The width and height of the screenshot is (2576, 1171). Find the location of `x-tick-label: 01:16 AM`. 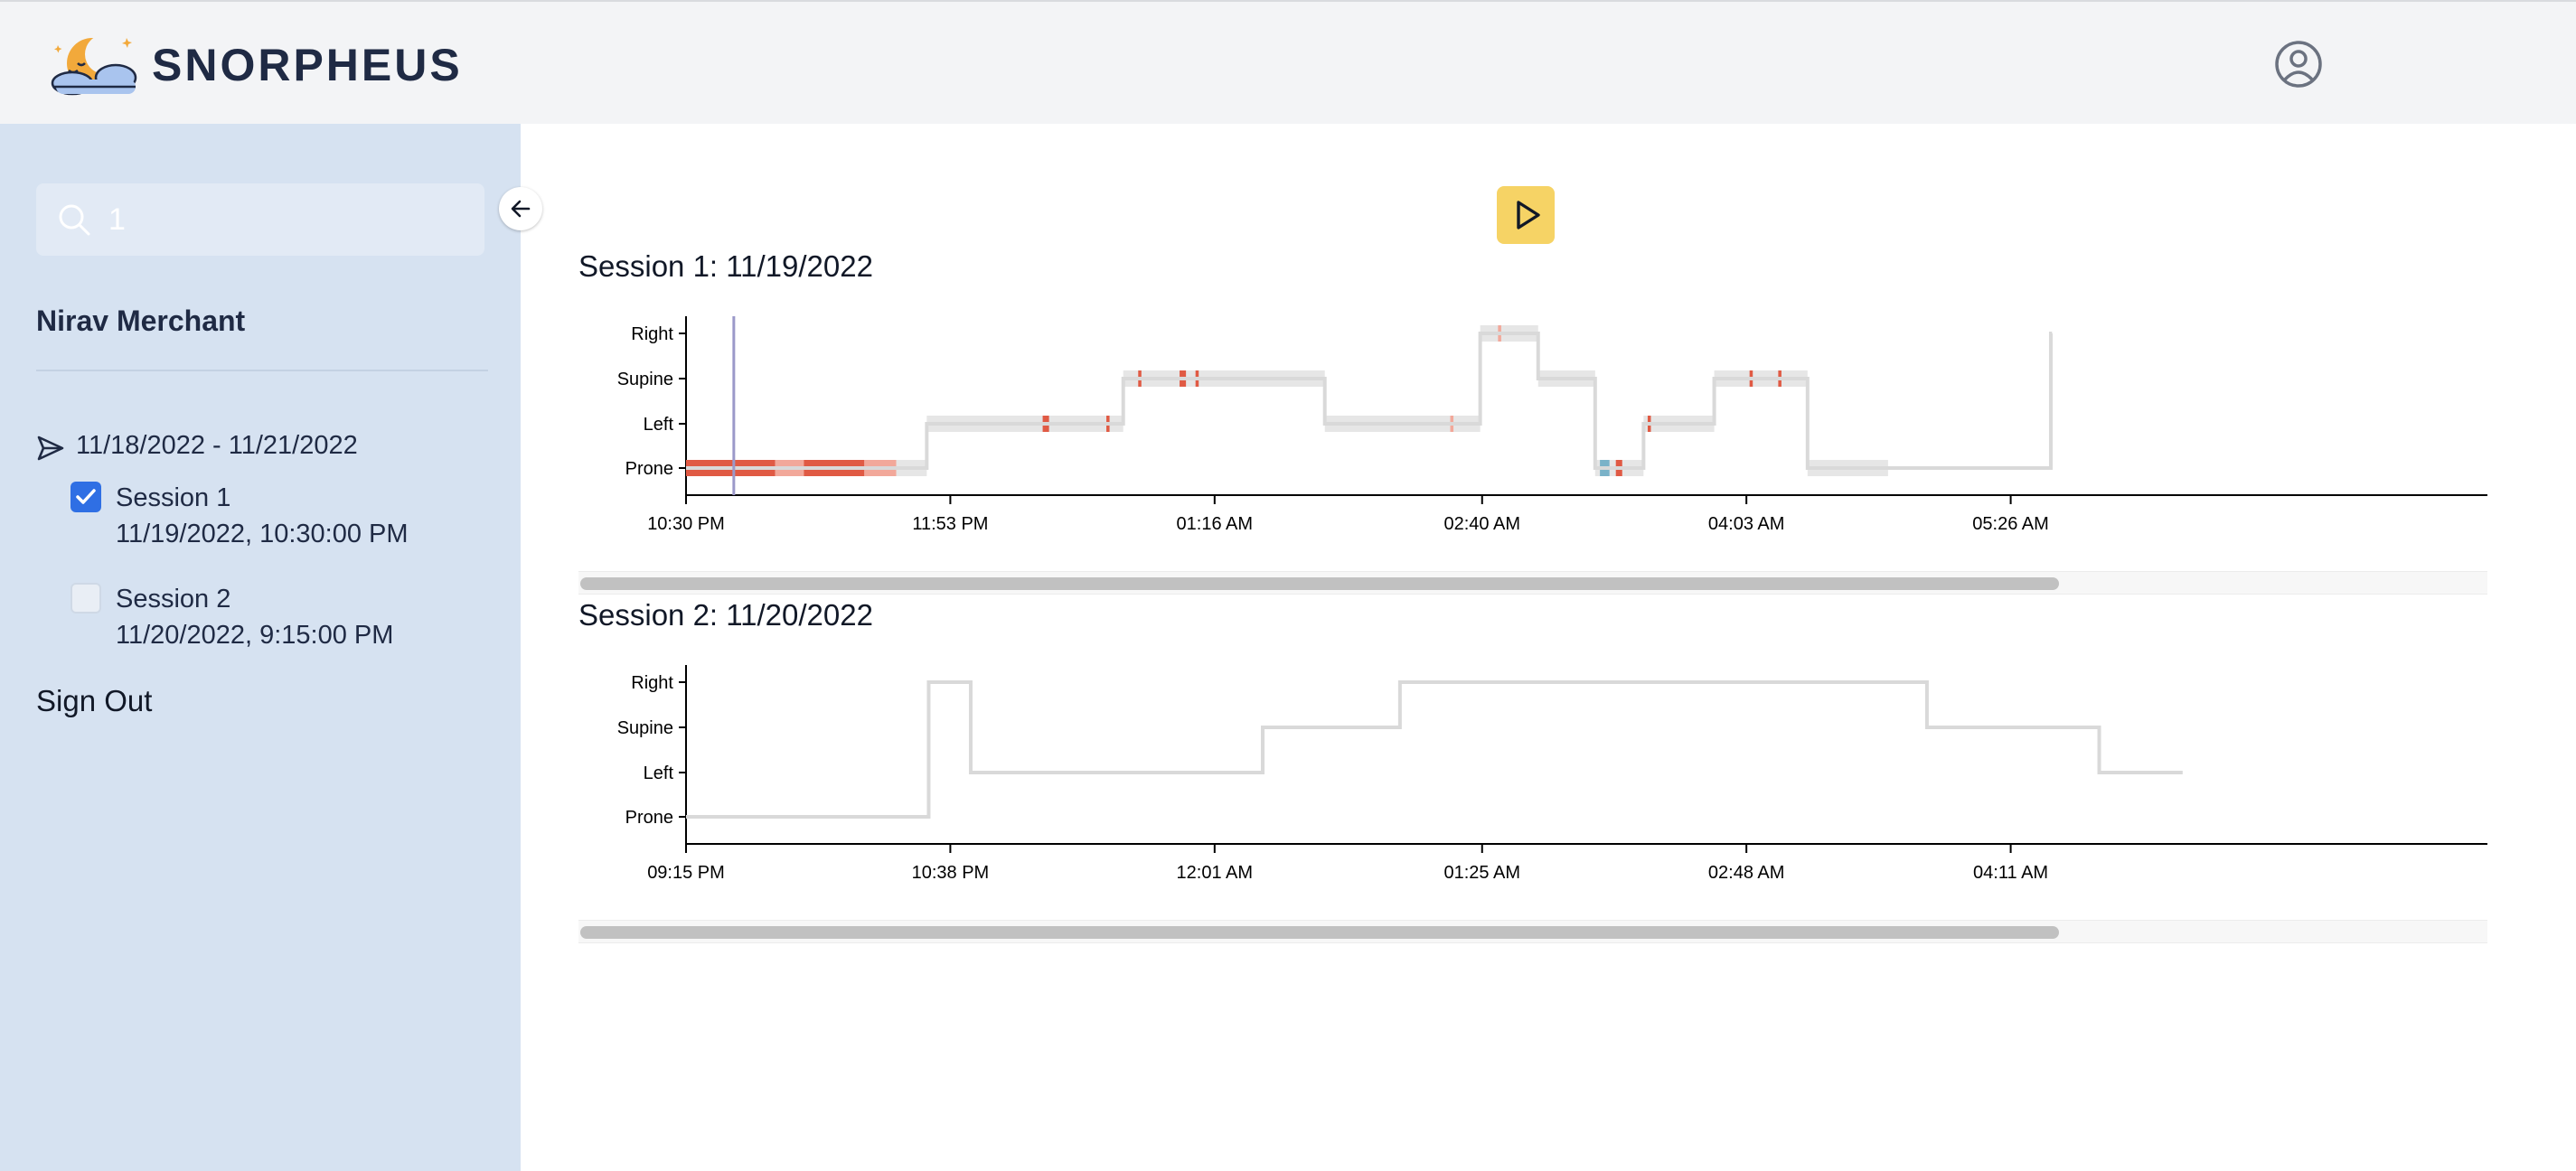

x-tick-label: 01:16 AM is located at coordinates (1215, 524).